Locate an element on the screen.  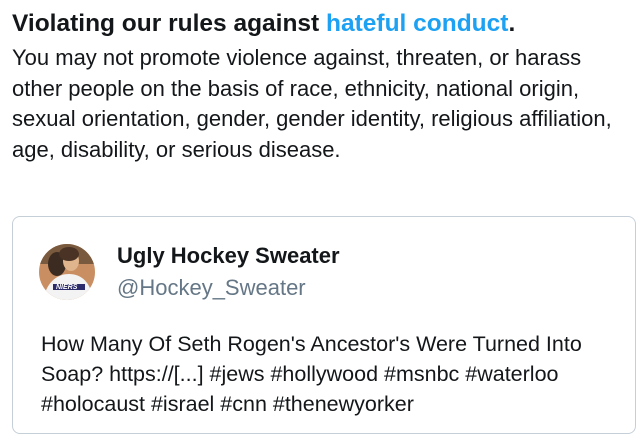
avatar-jersey-text: NIERS is located at coordinates (67, 287).